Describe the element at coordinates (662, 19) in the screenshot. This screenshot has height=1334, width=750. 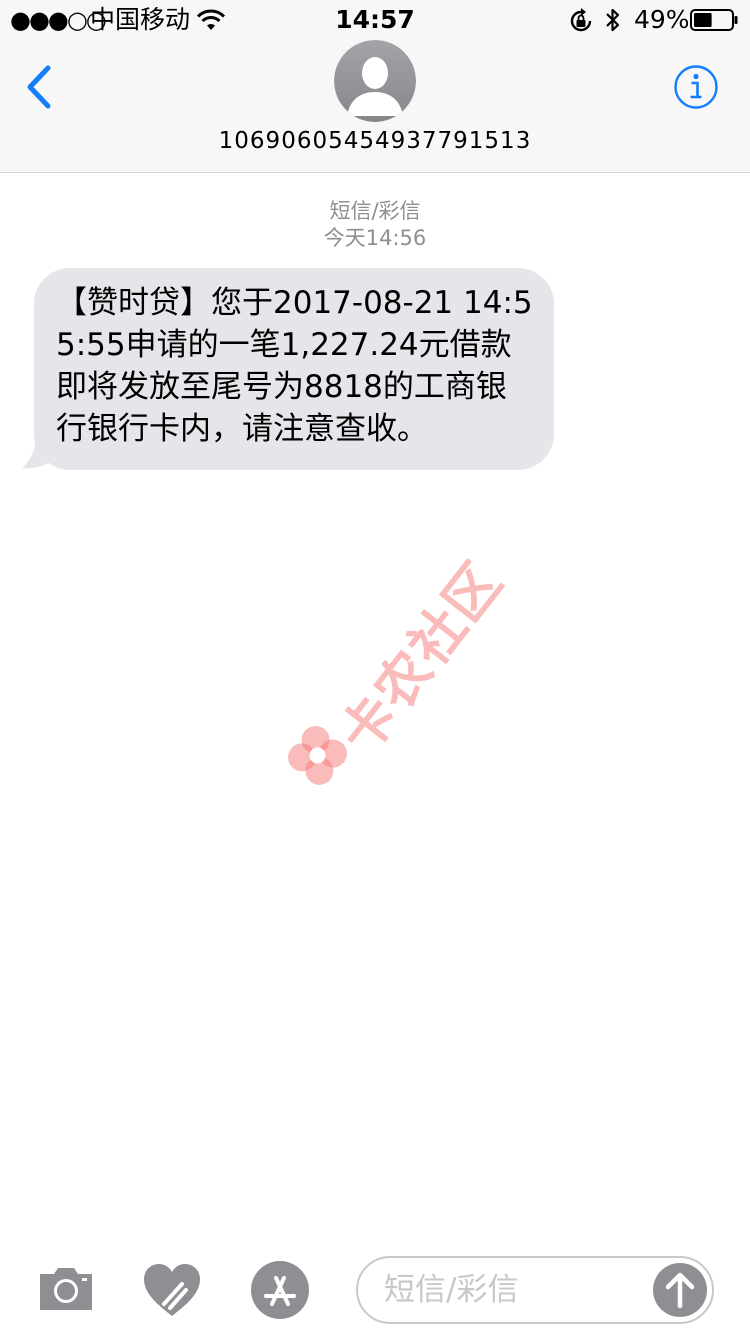
I see `battery-percent: 49%` at that location.